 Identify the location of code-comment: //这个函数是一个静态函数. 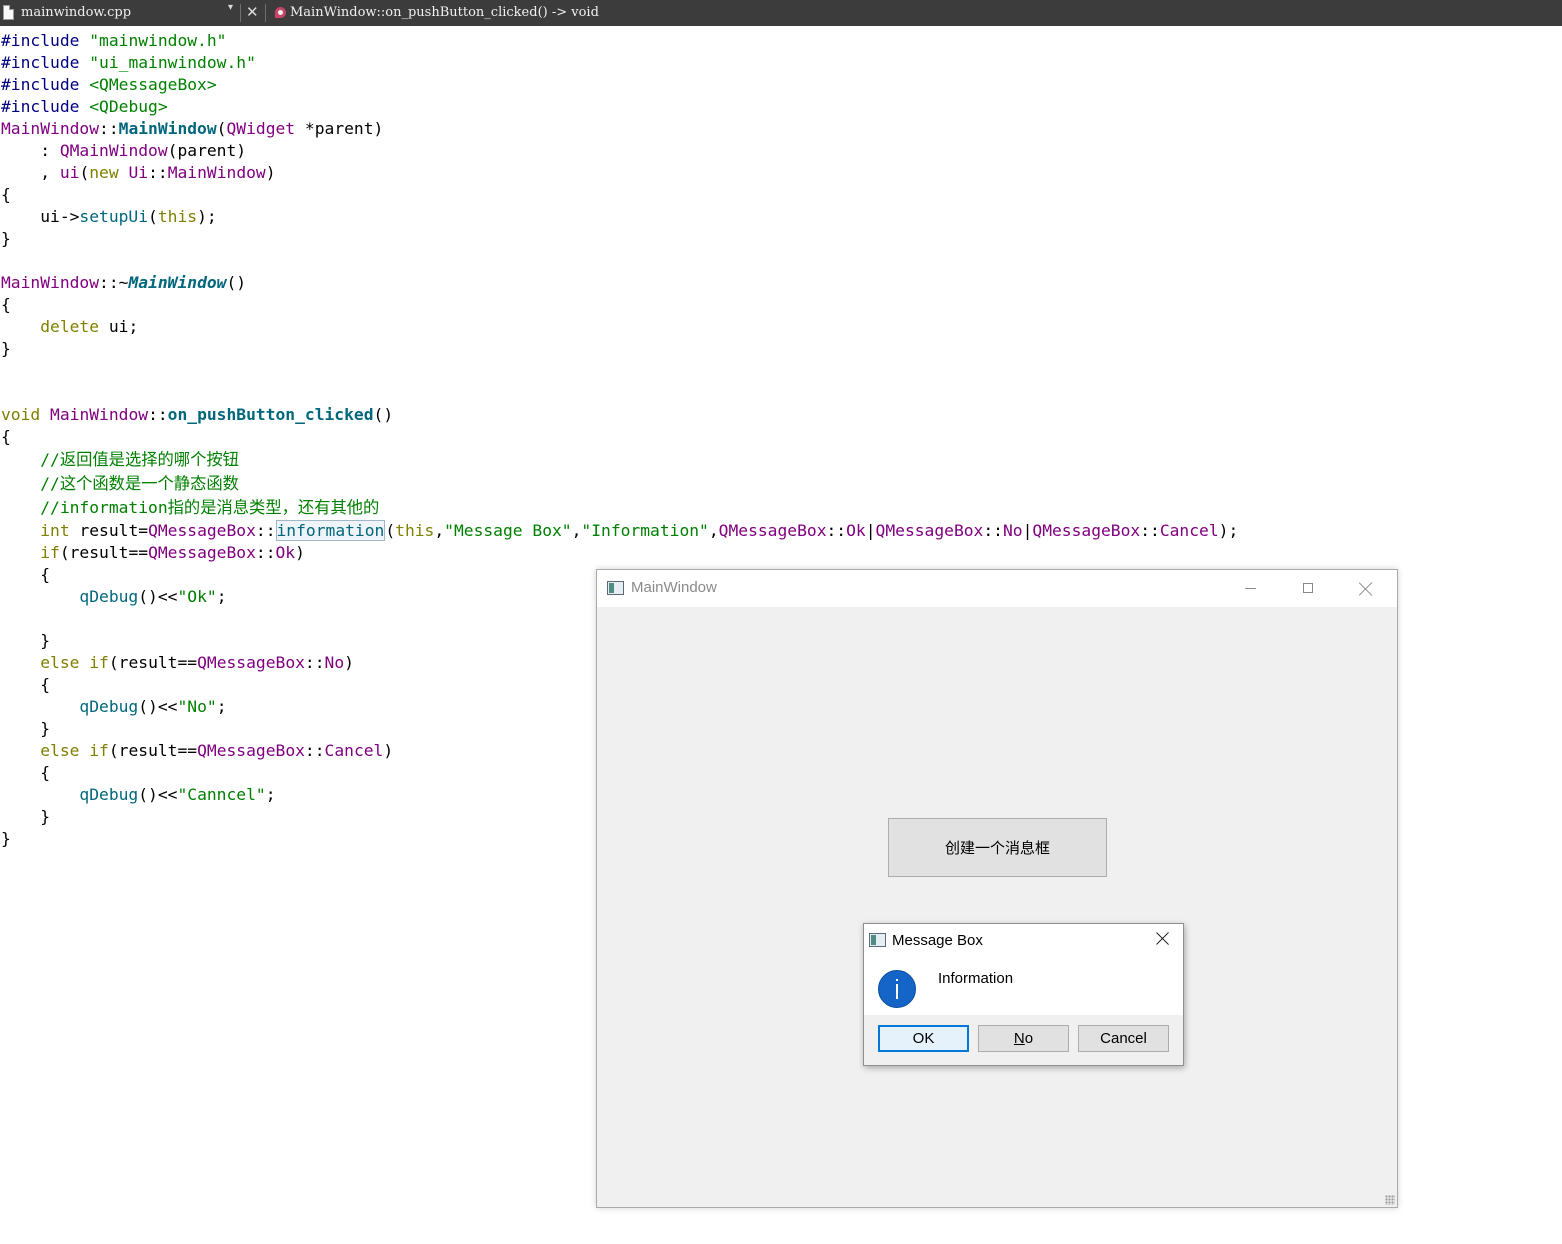
(120, 483).